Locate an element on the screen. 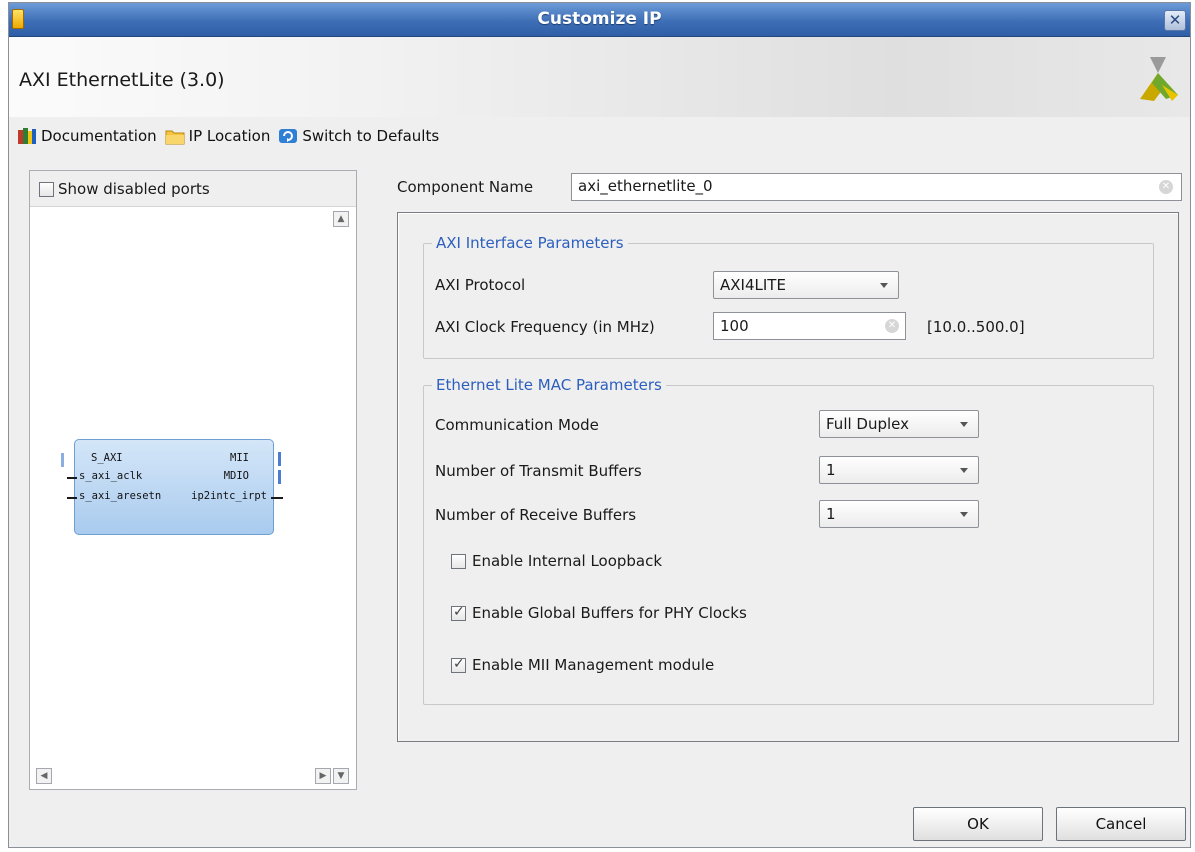 The height and width of the screenshot is (852, 1195). ip-location-button: IP Location is located at coordinates (218, 136).